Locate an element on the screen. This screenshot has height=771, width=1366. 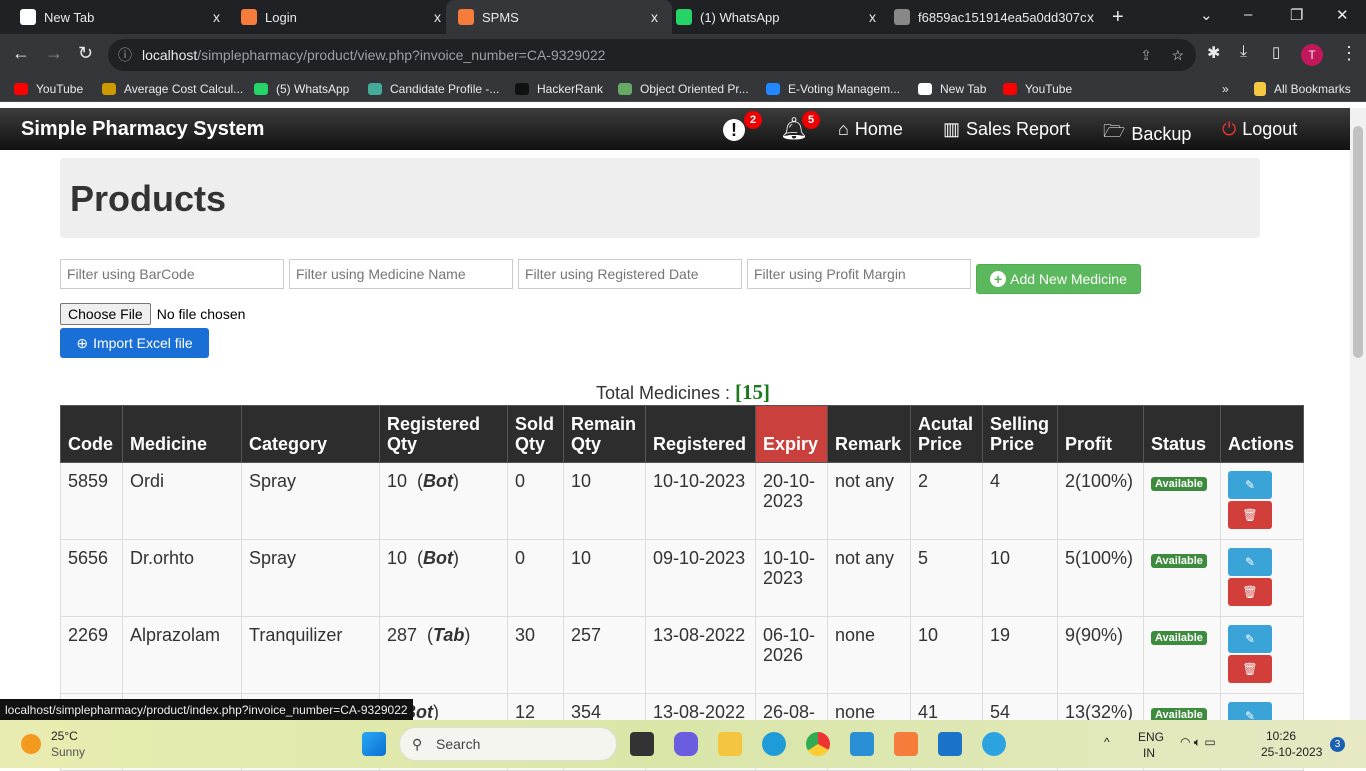
column-header: Selling Price is located at coordinates (1020, 434).